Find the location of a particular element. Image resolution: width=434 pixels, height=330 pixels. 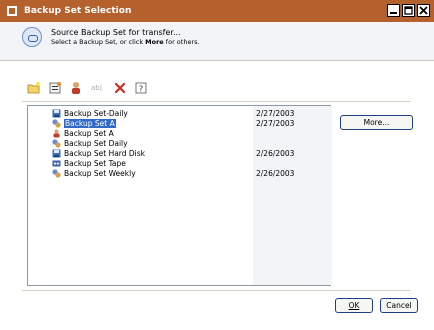

backup-set-name: Backup Set Daily is located at coordinates (96, 143).